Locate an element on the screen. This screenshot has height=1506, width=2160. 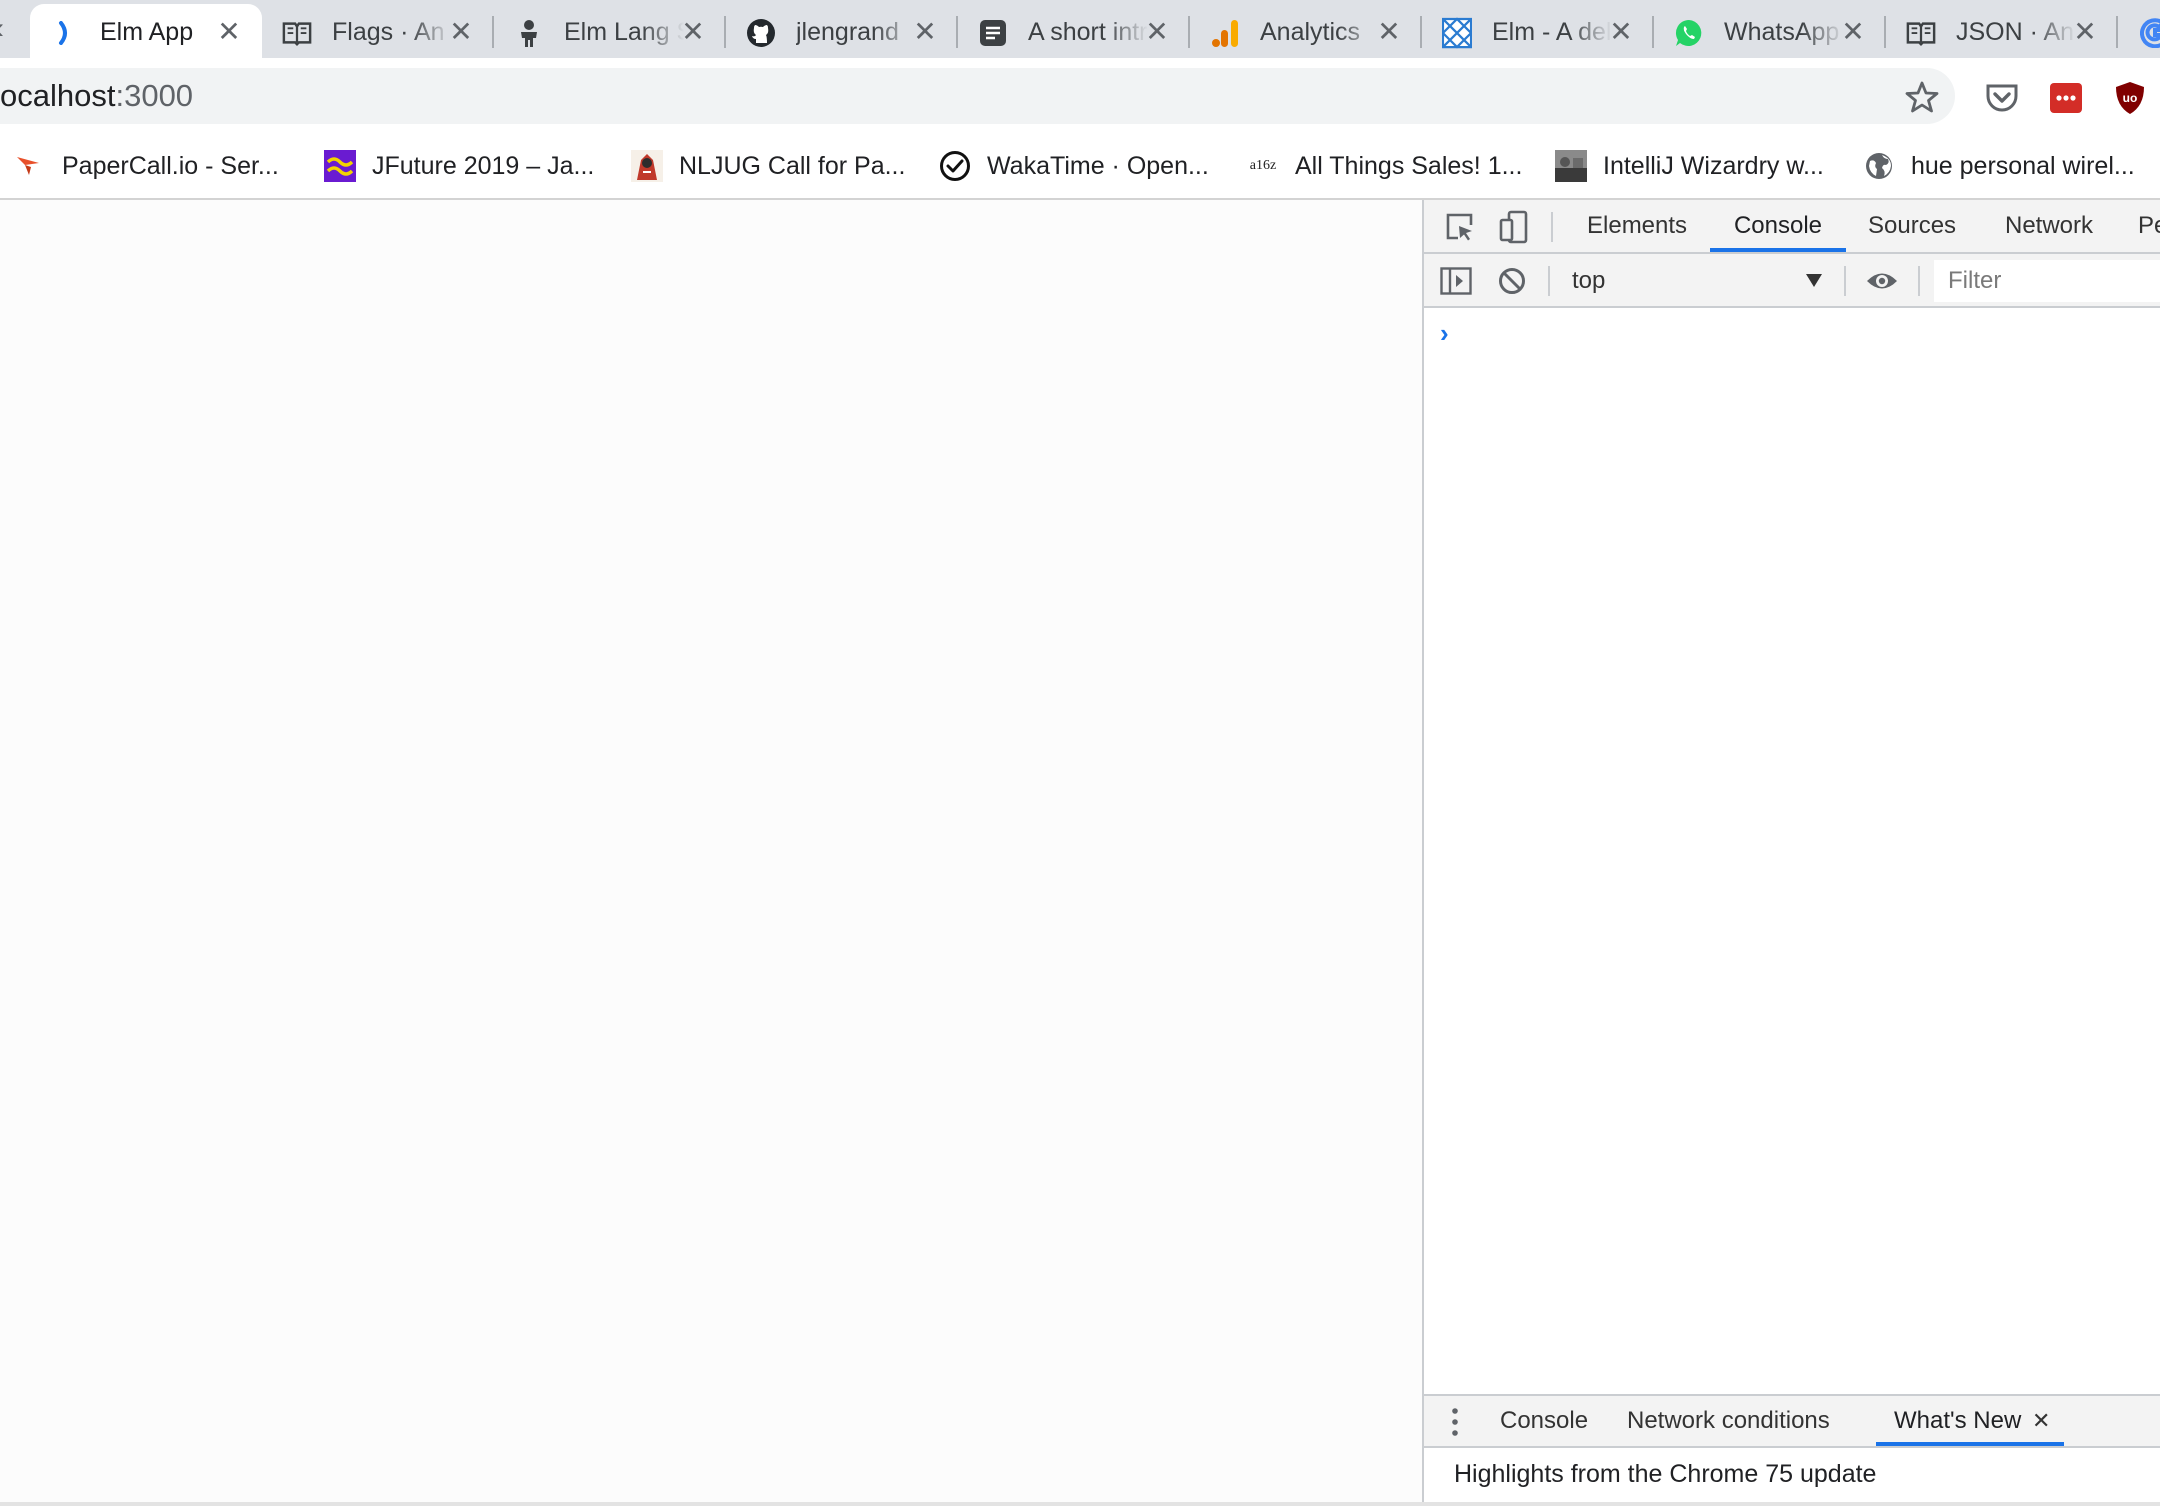
chevron-left-icon: ‹ is located at coordinates (2, 29).